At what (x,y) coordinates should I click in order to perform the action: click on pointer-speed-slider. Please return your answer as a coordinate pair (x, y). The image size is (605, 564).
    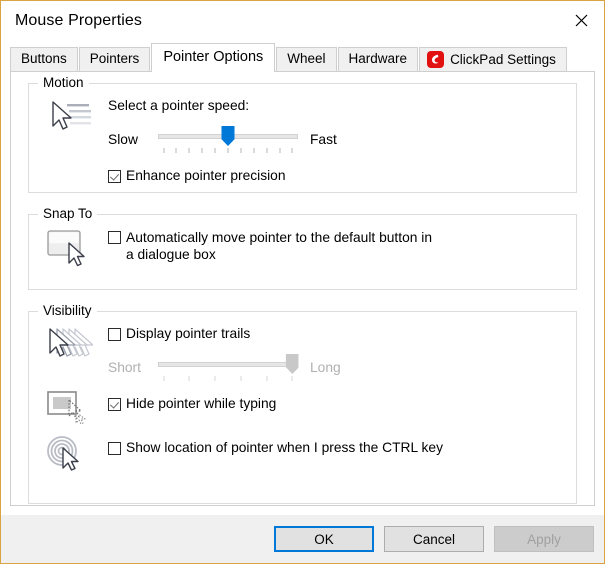
    Looking at the image, I should click on (228, 141).